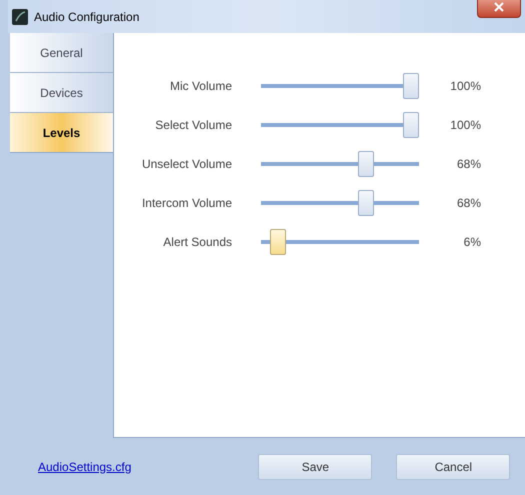 The width and height of the screenshot is (525, 495). What do you see at coordinates (61, 53) in the screenshot?
I see `sidebar-tab: General` at bounding box center [61, 53].